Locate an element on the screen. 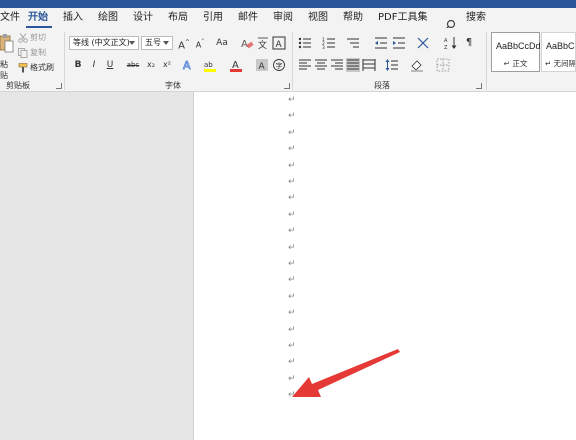  ribbon: 粘贴 剪切 复制 格式刷 剪贴板 等线 (中文正文) 五号 A^ Aˇ Aa A is located at coordinates (288, 60).